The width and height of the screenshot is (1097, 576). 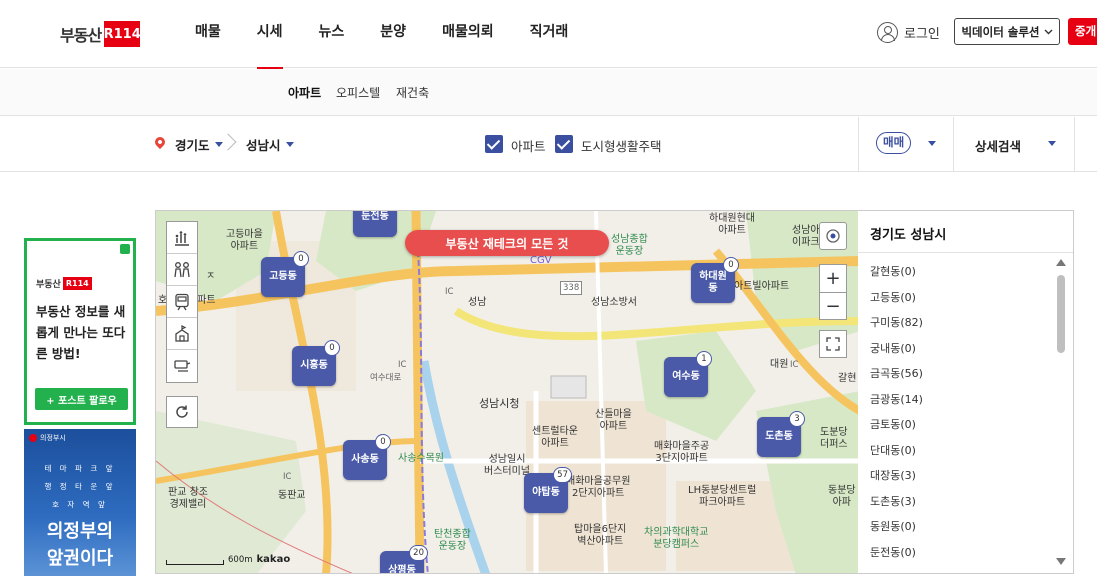 I want to click on chevron-down-icon, so click(x=1048, y=31).